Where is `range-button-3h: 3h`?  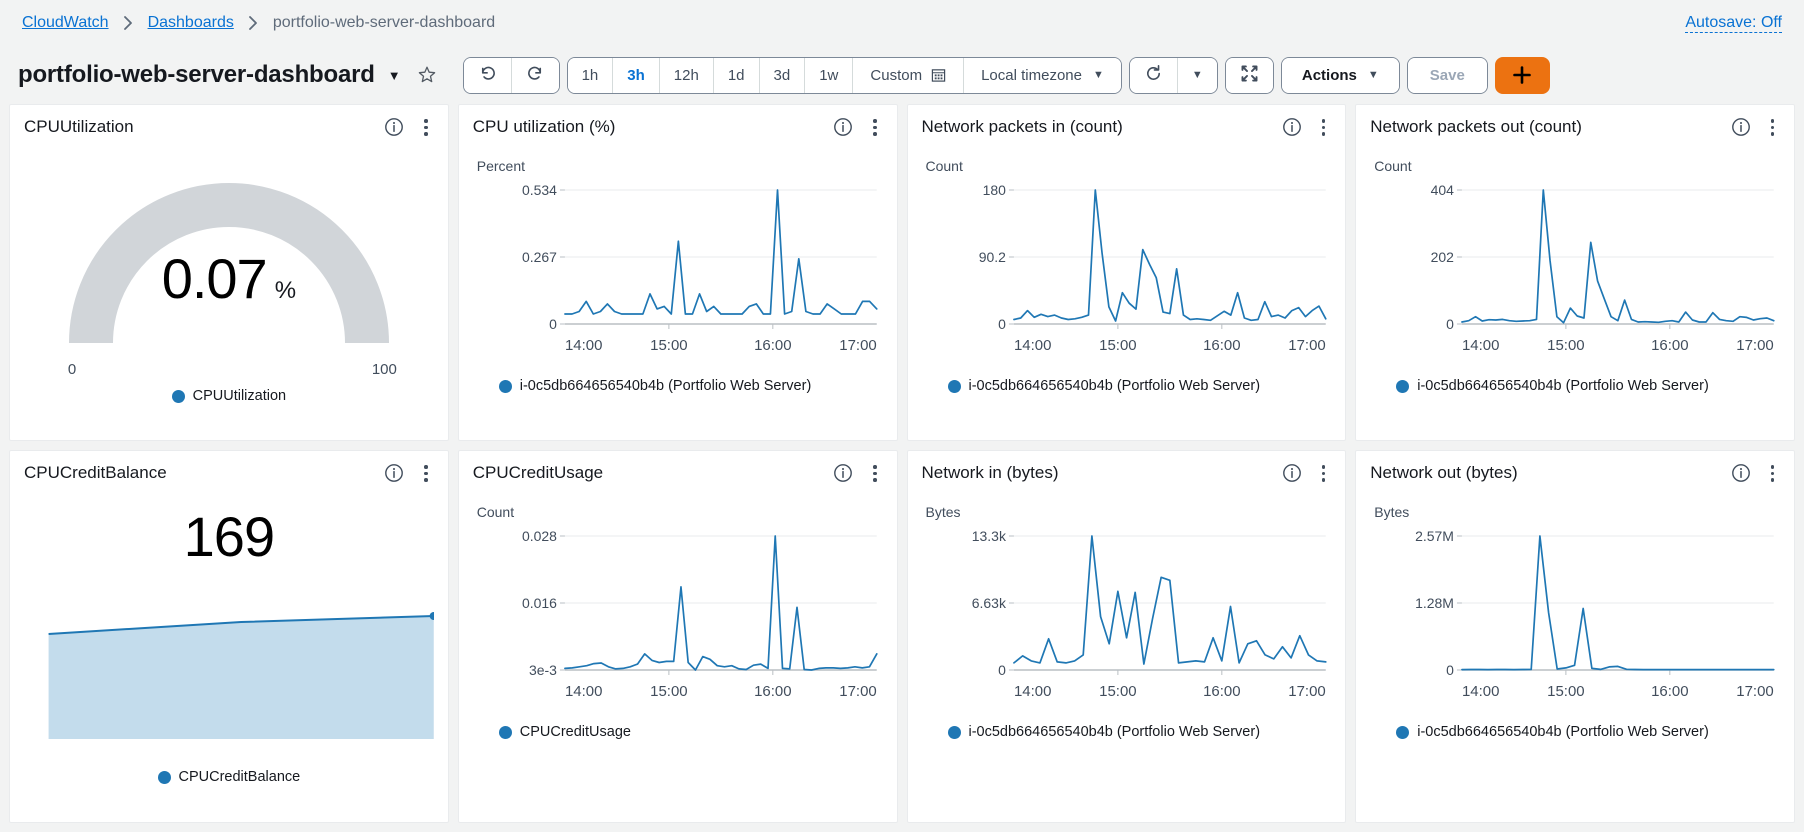
range-button-3h: 3h is located at coordinates (635, 75).